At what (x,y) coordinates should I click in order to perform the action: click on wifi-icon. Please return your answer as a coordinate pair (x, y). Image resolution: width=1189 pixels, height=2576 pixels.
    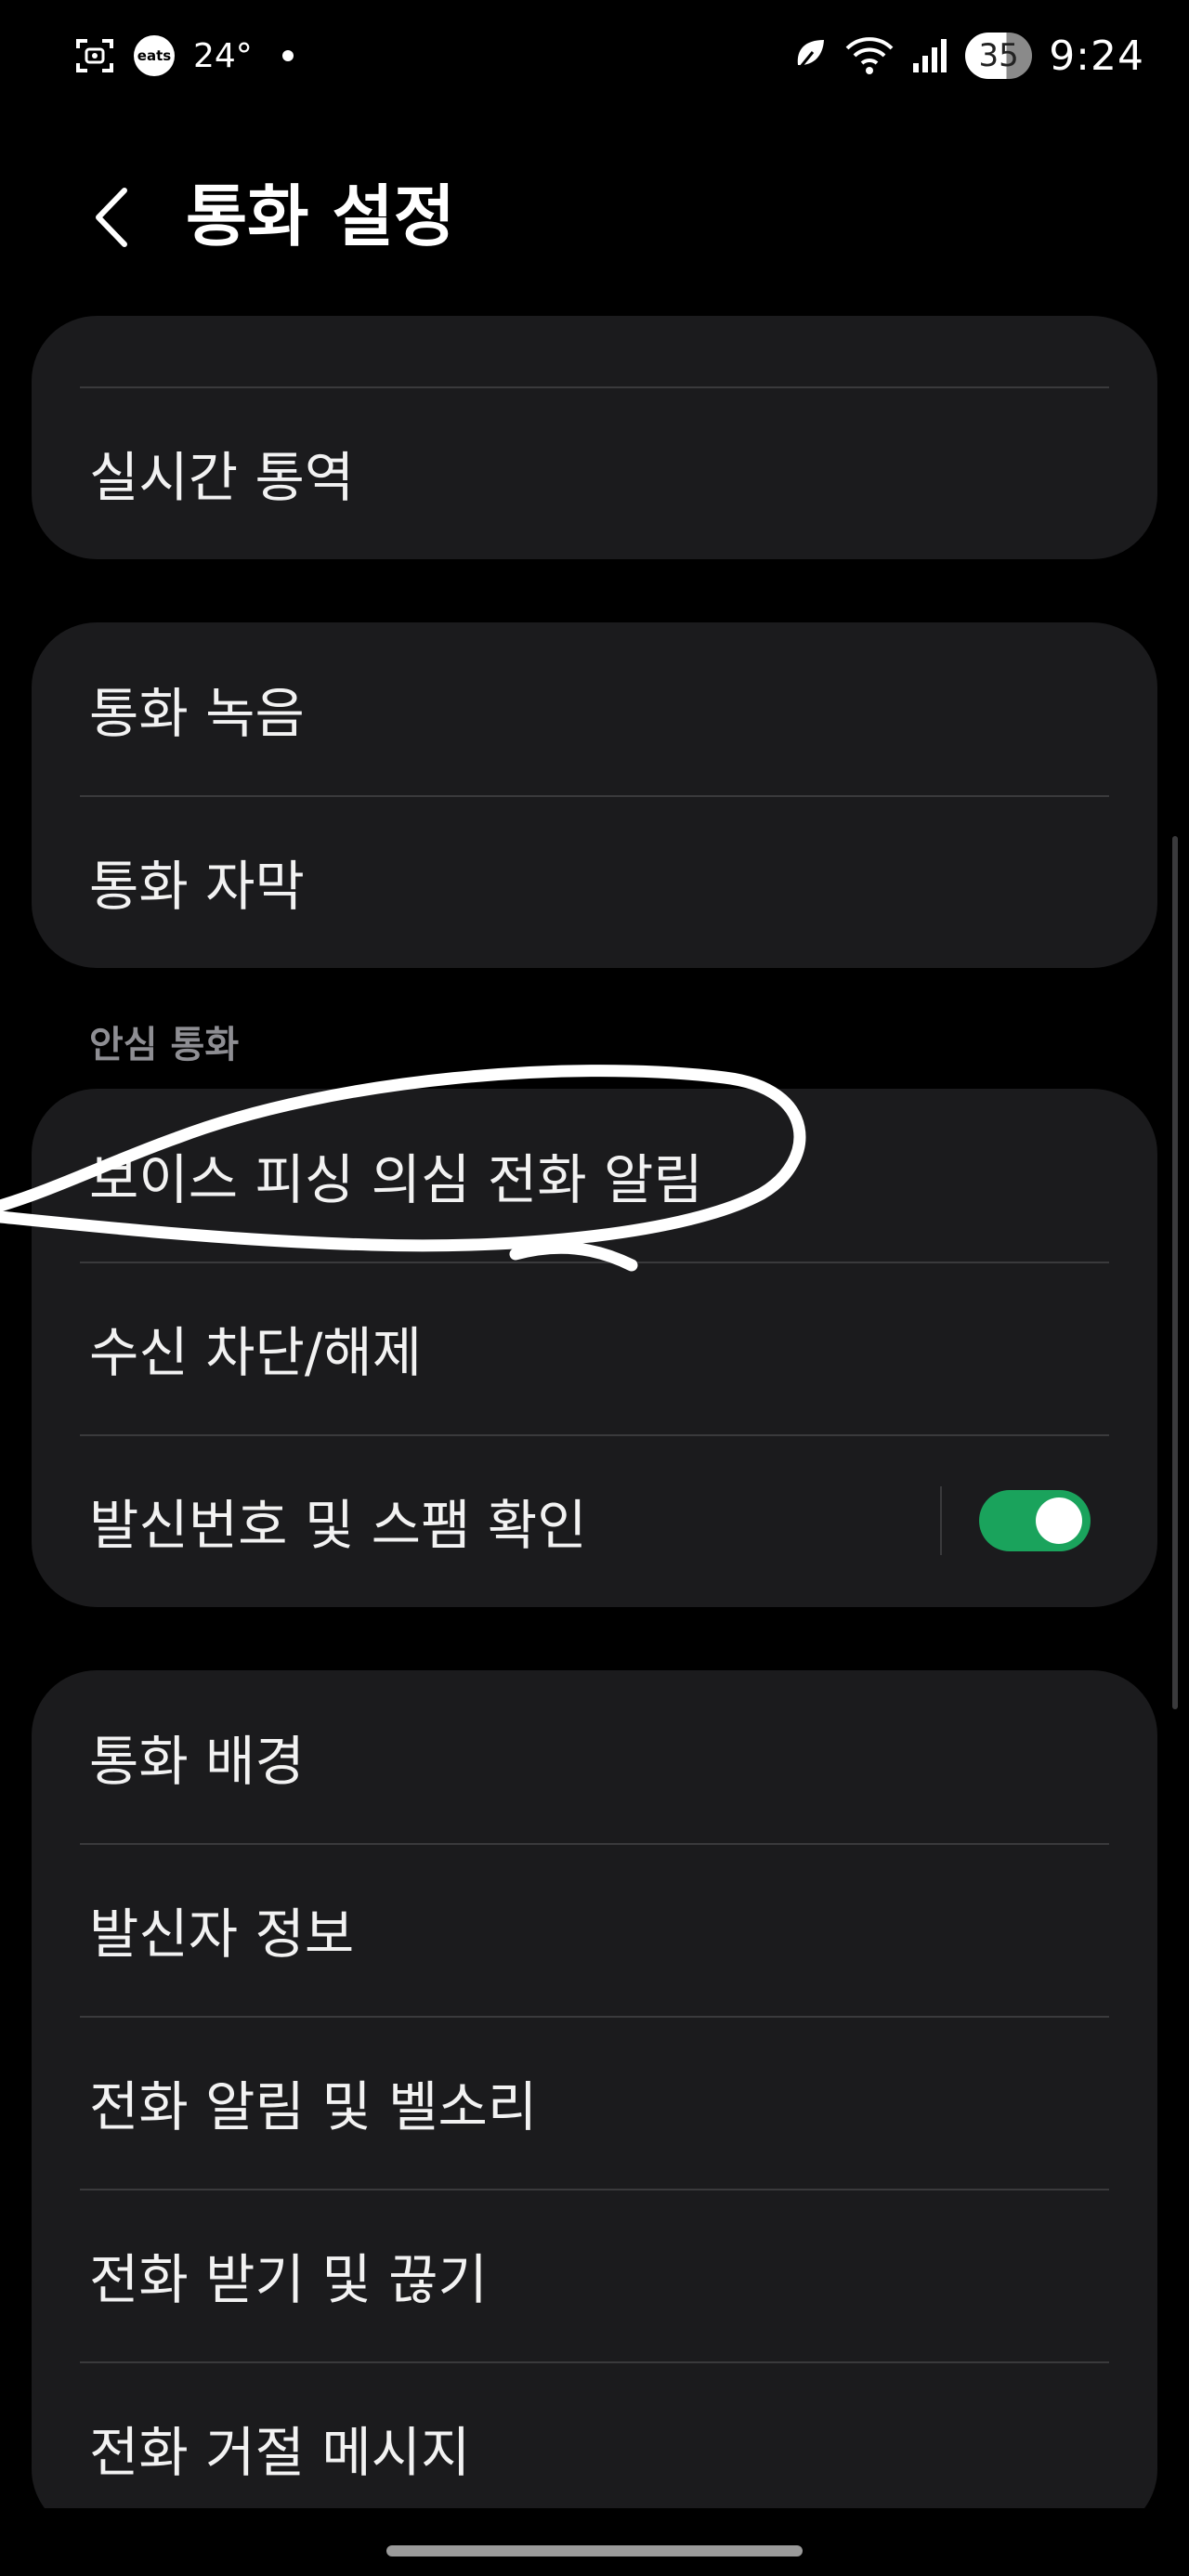
    Looking at the image, I should click on (869, 56).